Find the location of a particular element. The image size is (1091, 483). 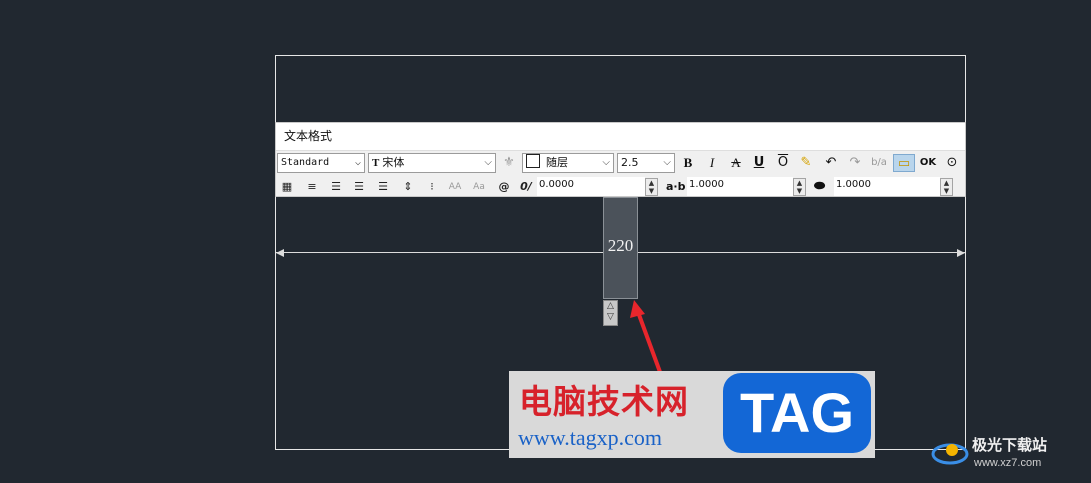

watermark-tag-logo: TAG is located at coordinates (797, 413).